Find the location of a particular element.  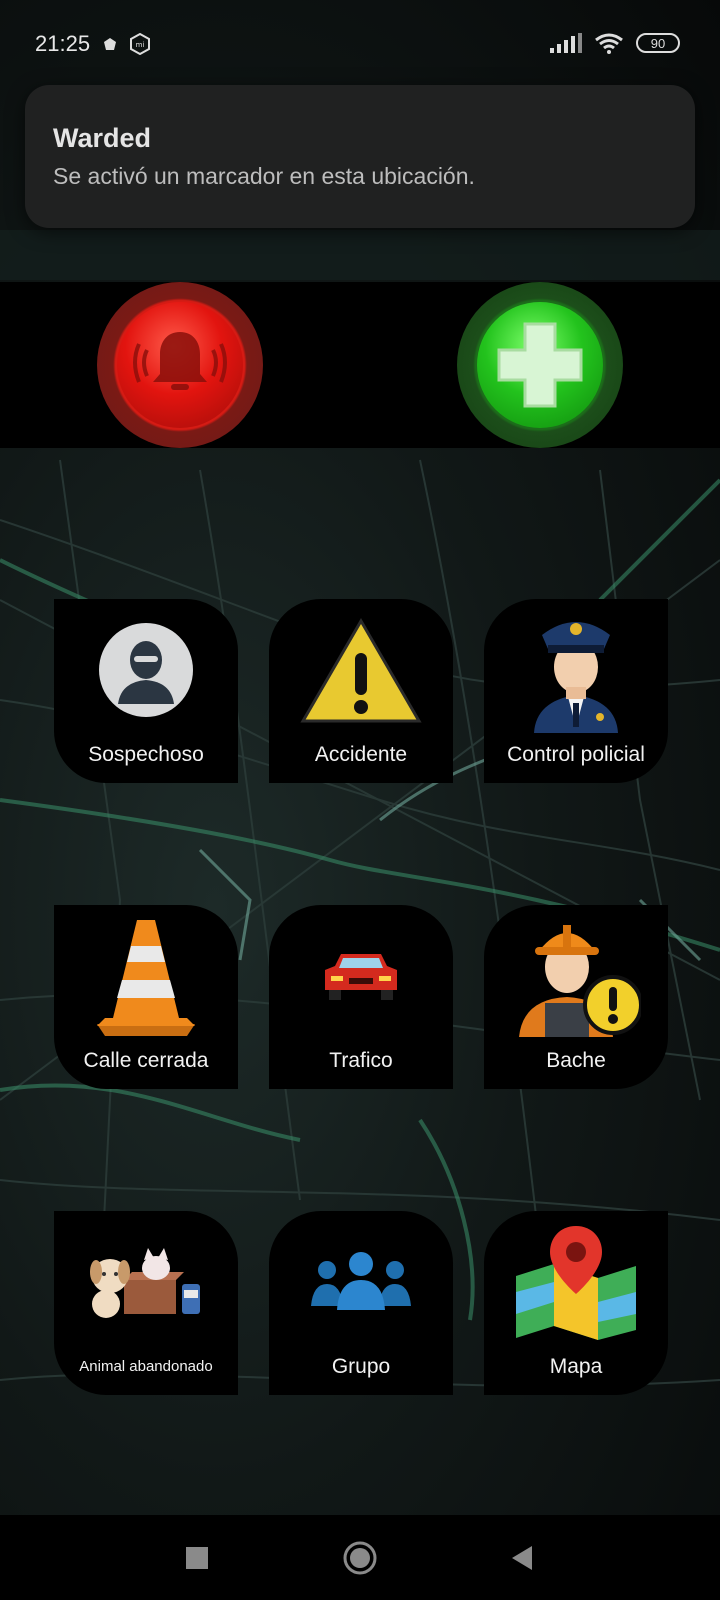

back-triangle-icon is located at coordinates (523, 1558).